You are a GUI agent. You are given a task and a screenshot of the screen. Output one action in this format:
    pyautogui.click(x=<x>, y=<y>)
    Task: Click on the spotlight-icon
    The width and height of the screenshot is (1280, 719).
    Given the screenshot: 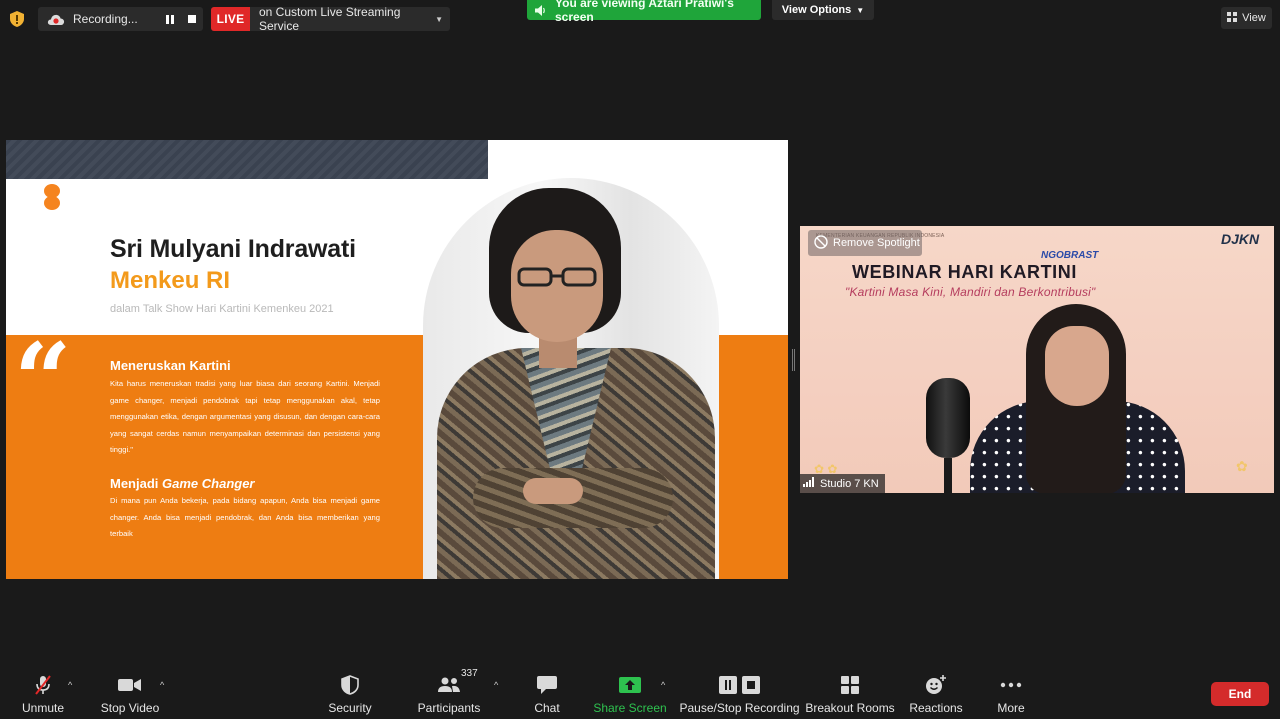 What is the action you would take?
    pyautogui.click(x=821, y=243)
    